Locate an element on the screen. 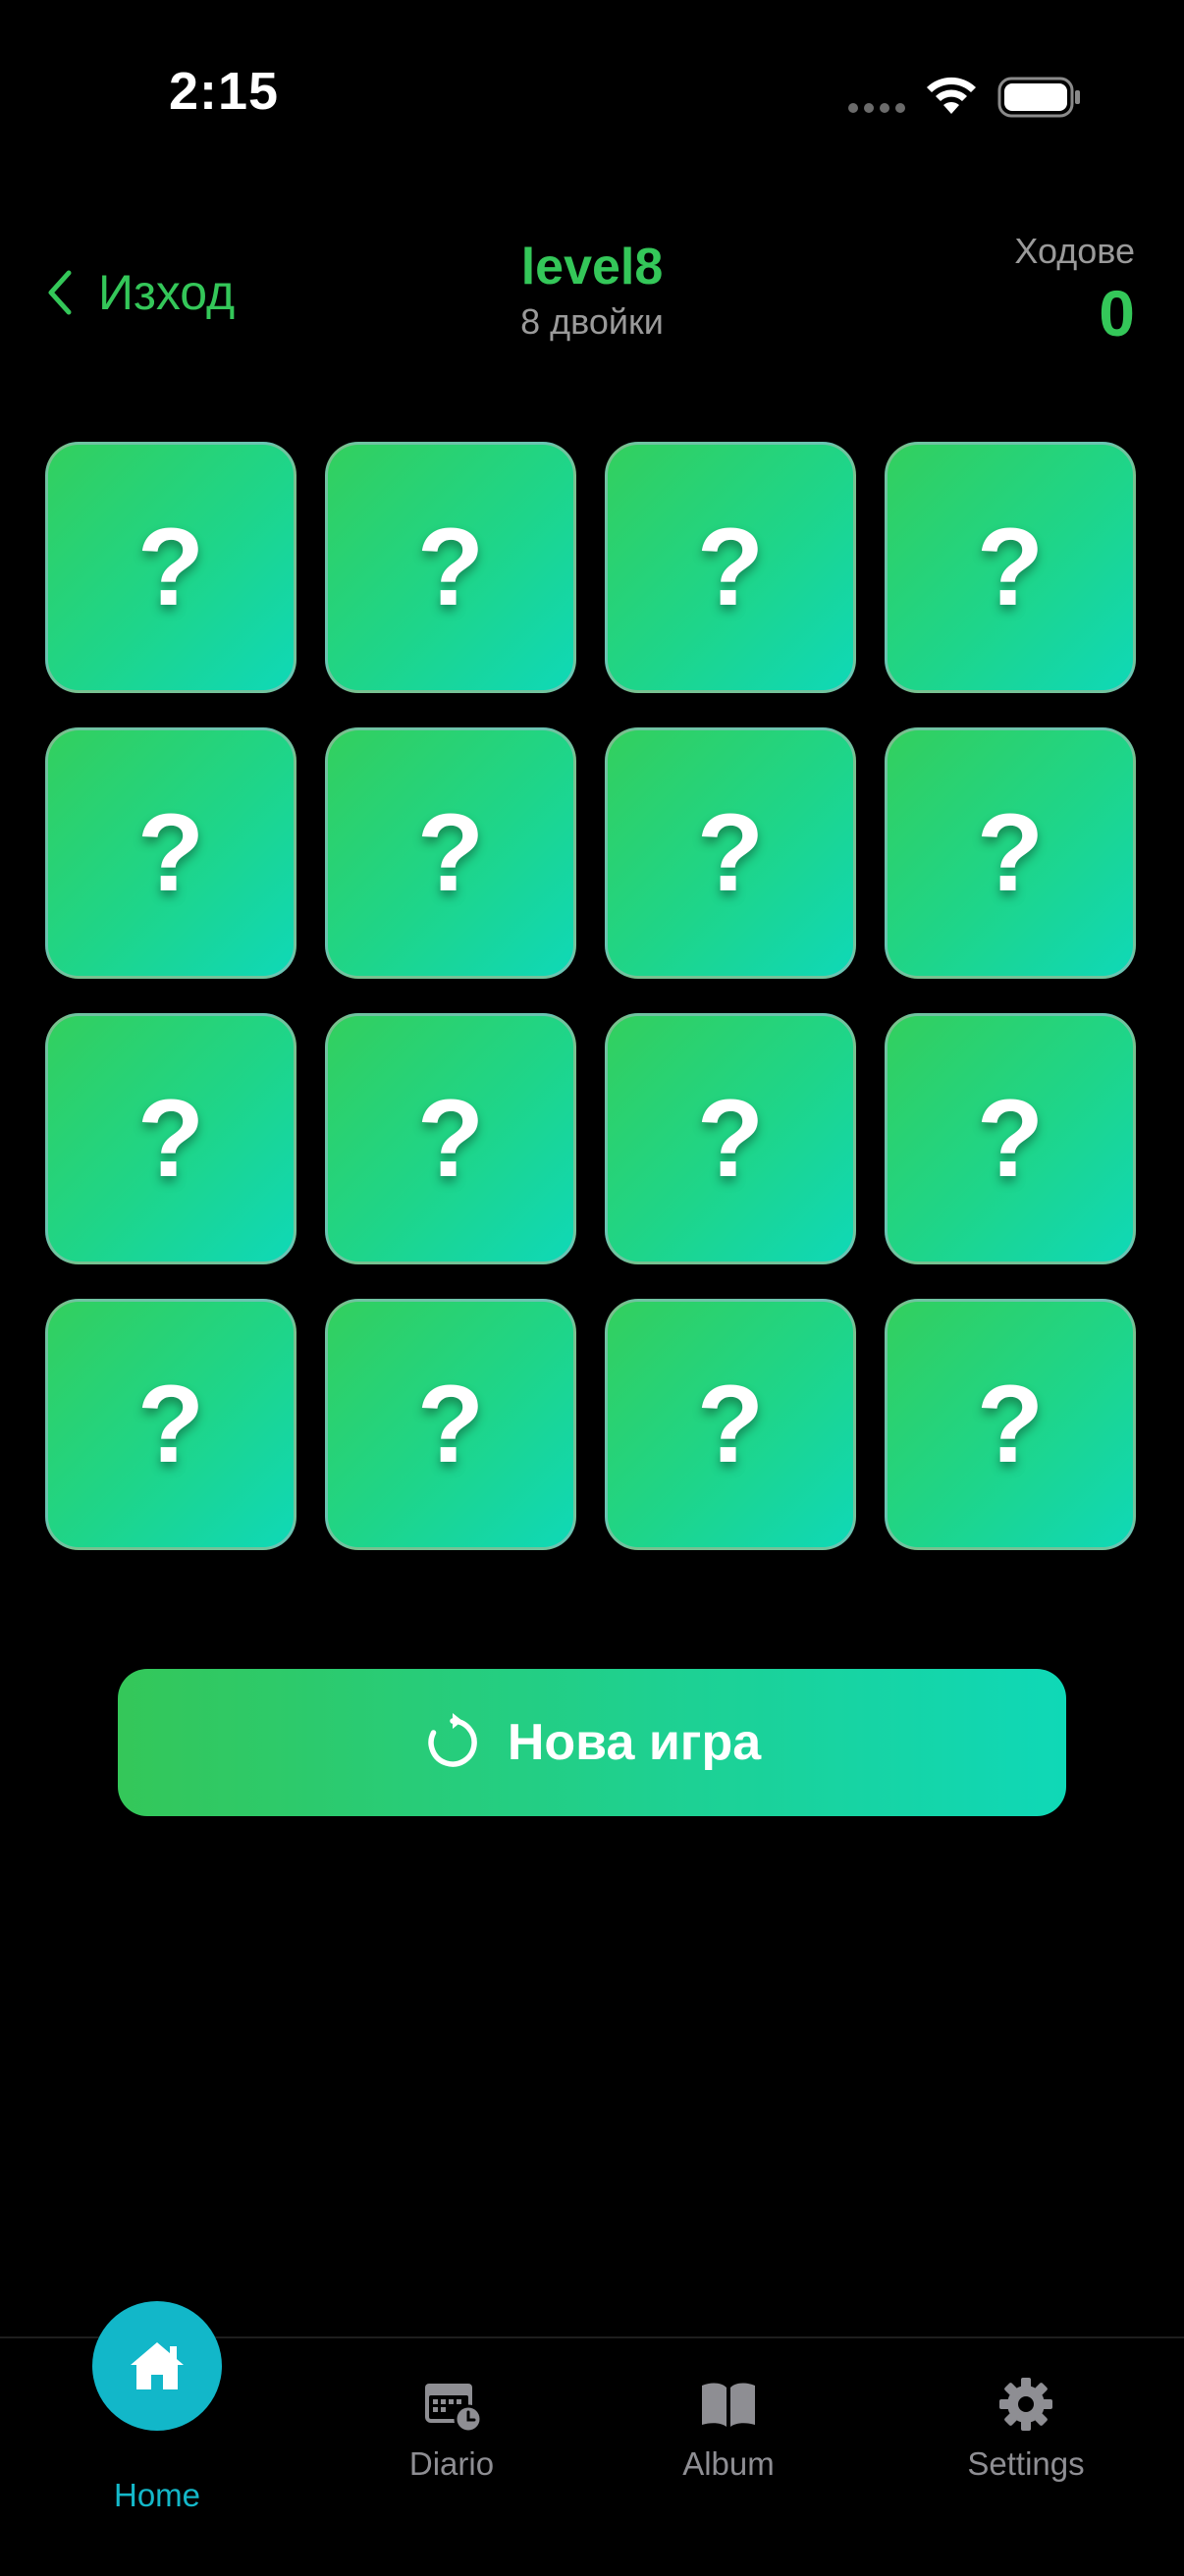 The image size is (1184, 2576). new-game-button: Нова игра is located at coordinates (592, 1742).